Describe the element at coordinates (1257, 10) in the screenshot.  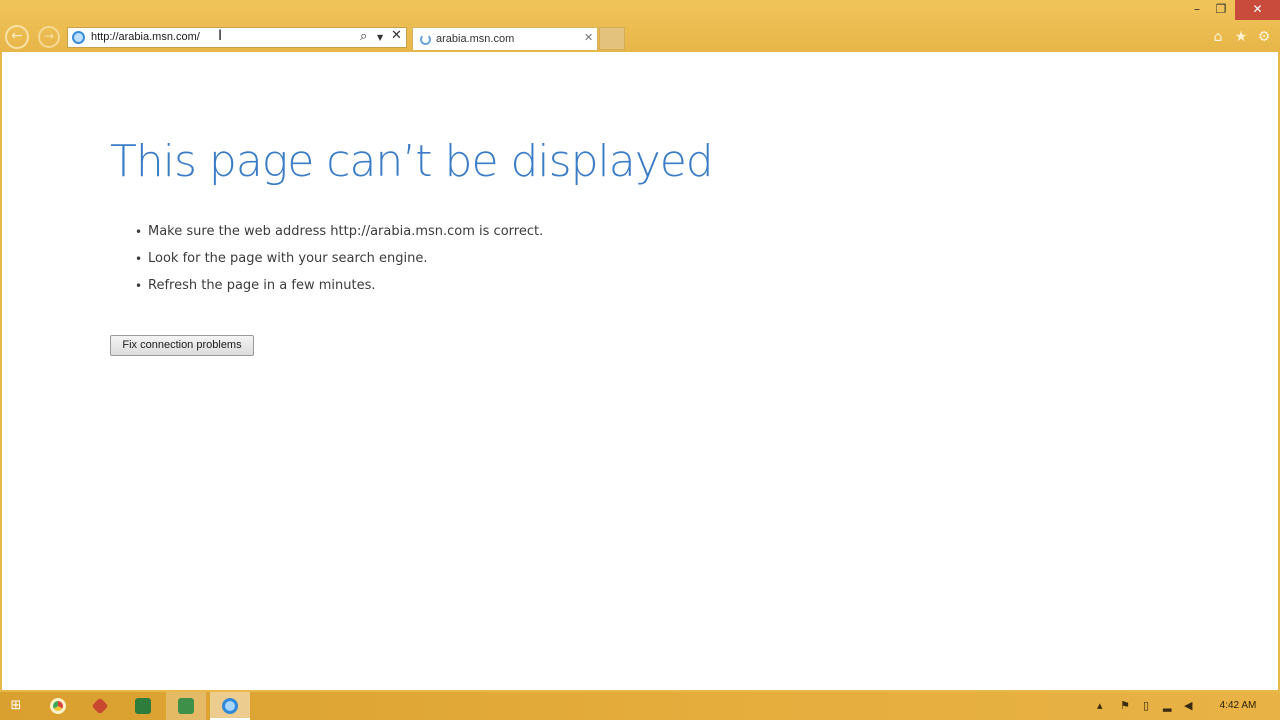
I see `close-window-button: ✕` at that location.